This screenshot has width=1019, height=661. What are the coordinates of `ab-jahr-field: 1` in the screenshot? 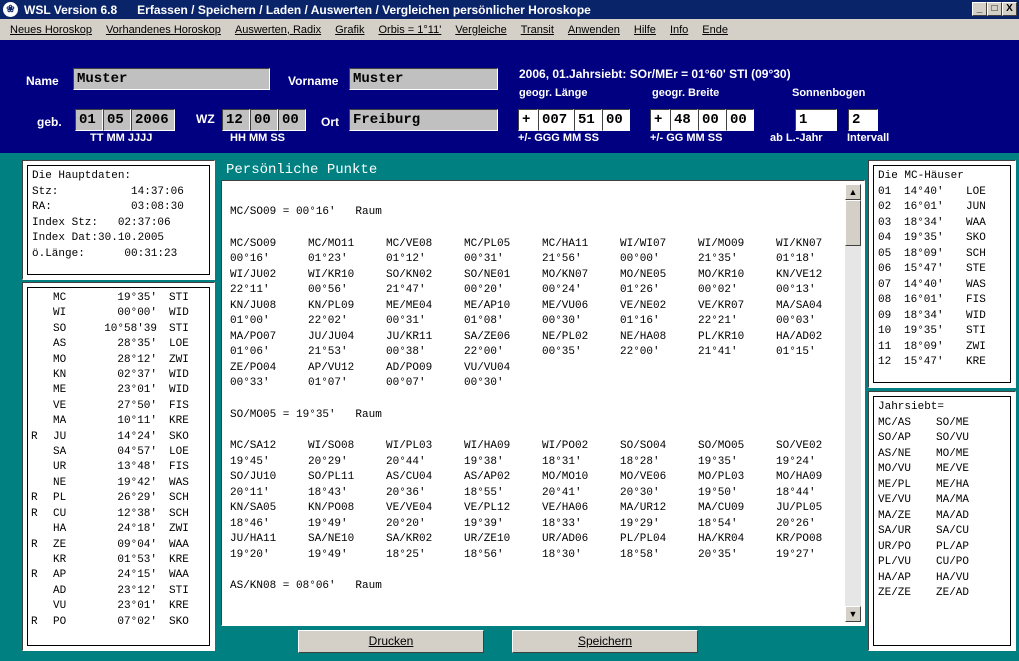 It's located at (816, 120).